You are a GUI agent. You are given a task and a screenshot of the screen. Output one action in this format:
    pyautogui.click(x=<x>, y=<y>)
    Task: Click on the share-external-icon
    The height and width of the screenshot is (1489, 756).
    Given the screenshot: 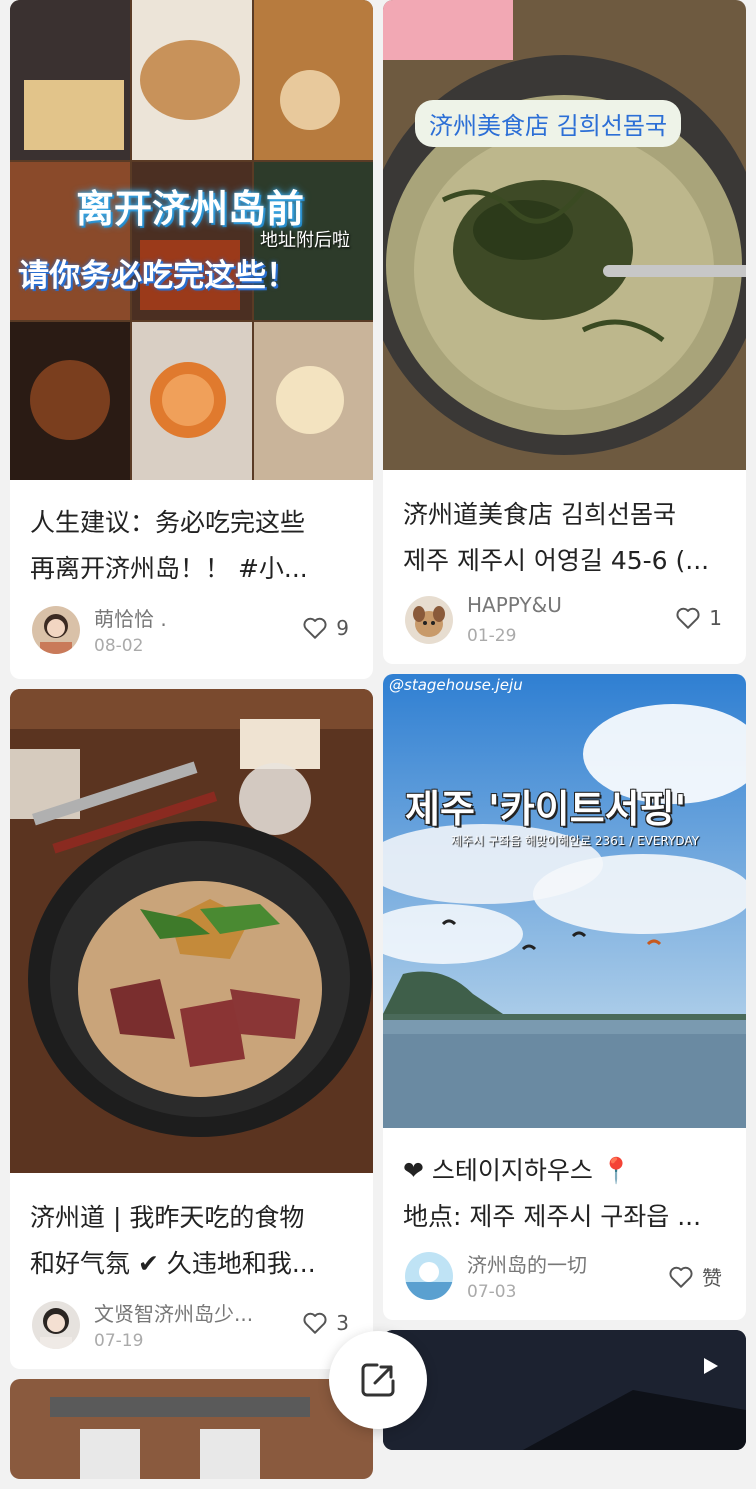 What is the action you would take?
    pyautogui.click(x=378, y=1380)
    